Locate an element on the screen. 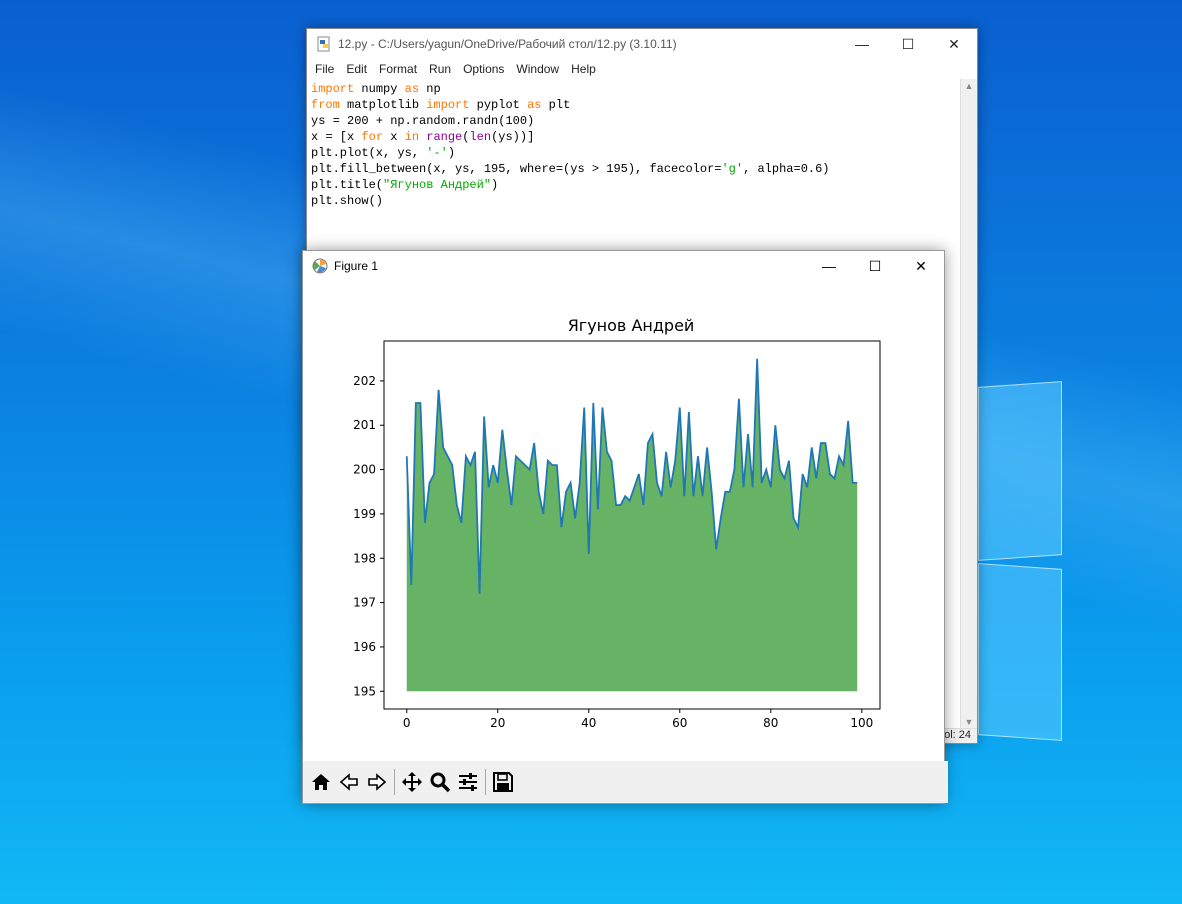  code-line: x = [x for x in range(len(ys))] is located at coordinates (636, 137).